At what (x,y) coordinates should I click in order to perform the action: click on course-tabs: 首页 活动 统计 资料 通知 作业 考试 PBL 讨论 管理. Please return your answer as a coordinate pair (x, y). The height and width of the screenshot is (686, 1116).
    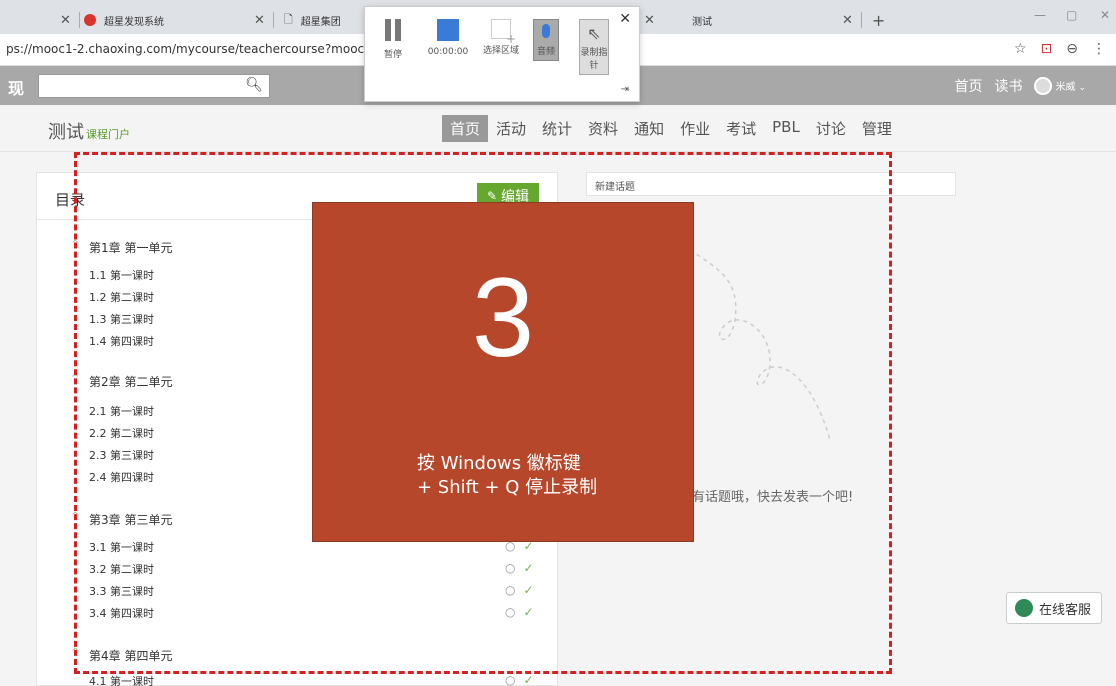
    Looking at the image, I should click on (671, 128).